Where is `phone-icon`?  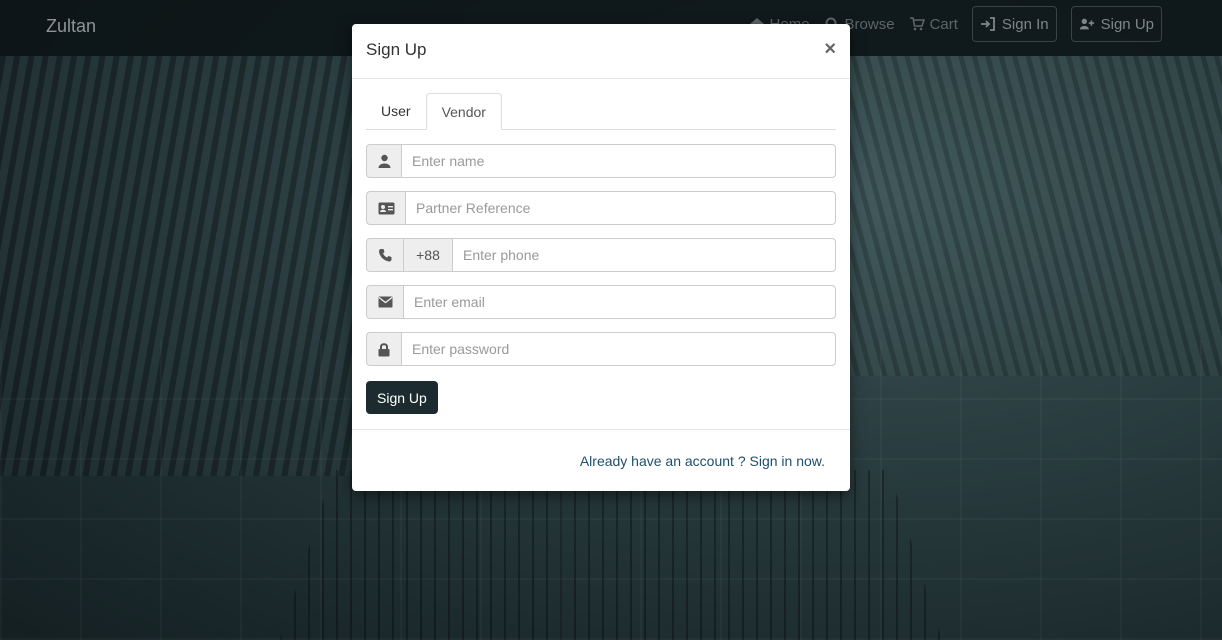 phone-icon is located at coordinates (384, 255).